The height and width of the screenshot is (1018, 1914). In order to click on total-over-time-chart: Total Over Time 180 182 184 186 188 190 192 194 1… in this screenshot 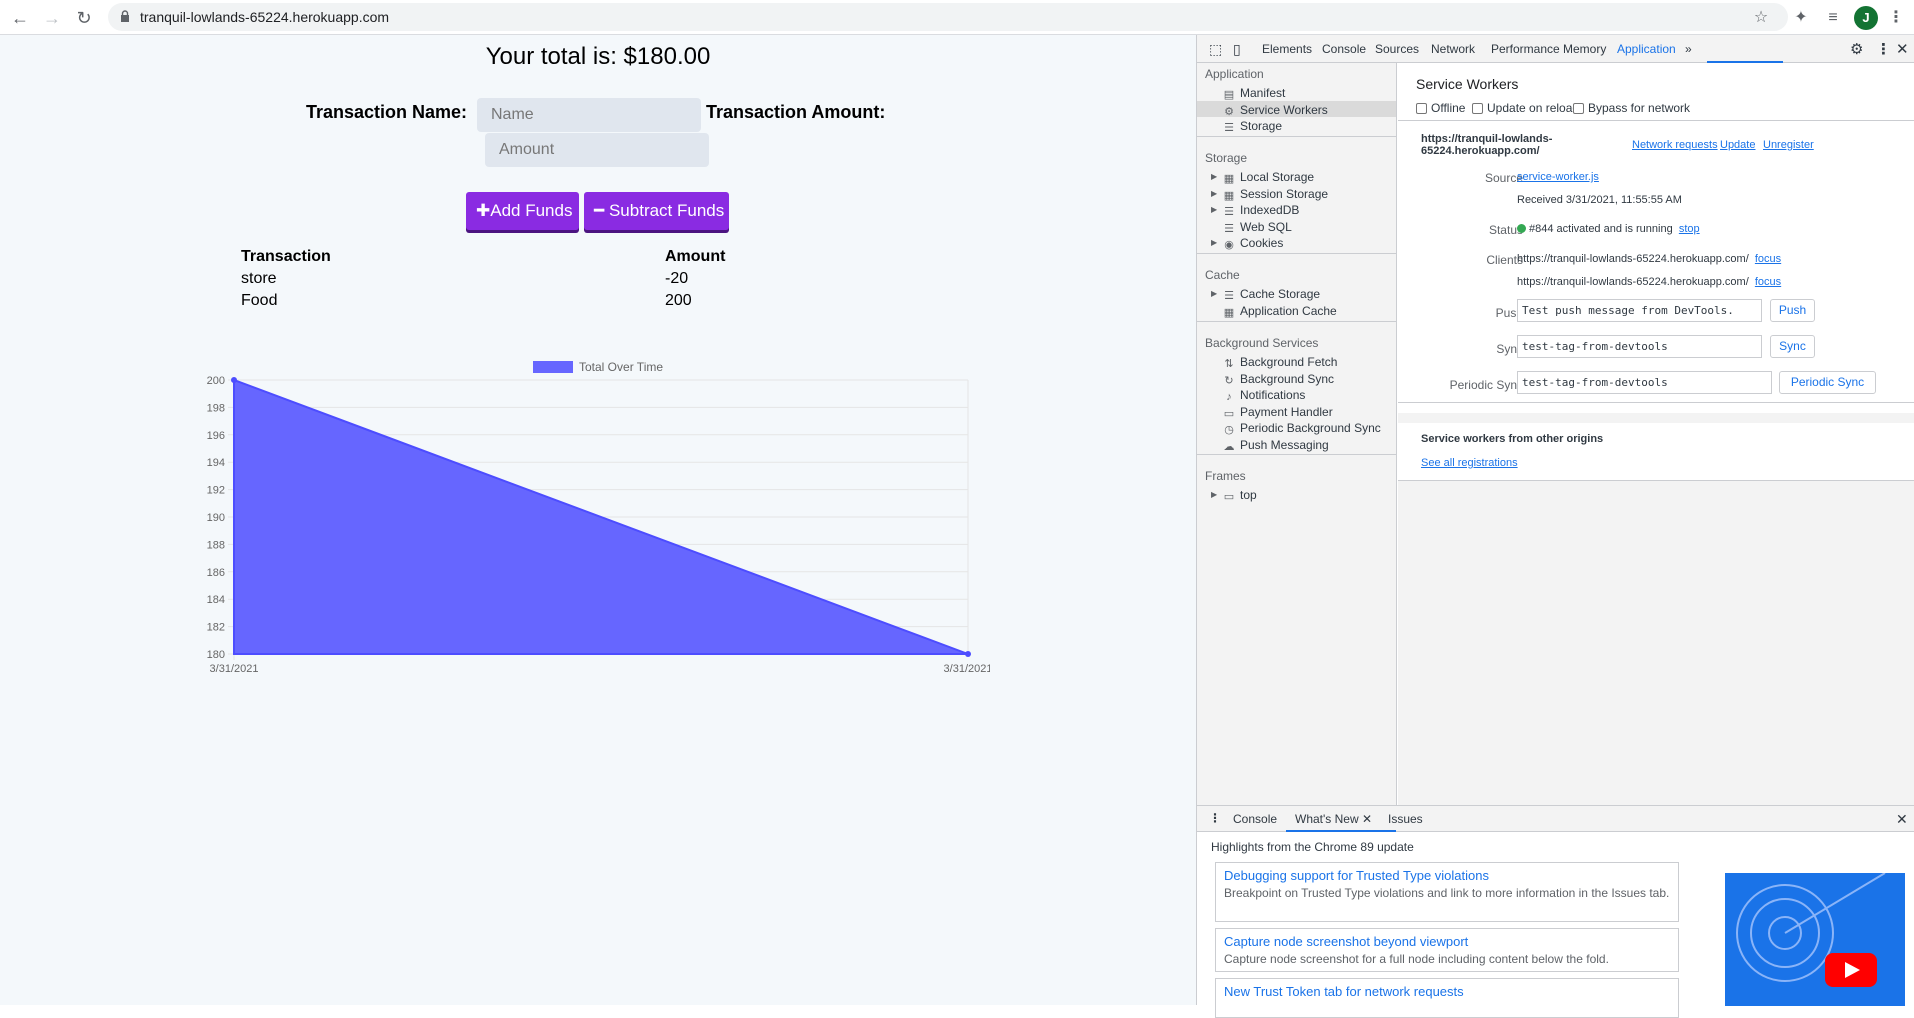, I will do `click(598, 517)`.